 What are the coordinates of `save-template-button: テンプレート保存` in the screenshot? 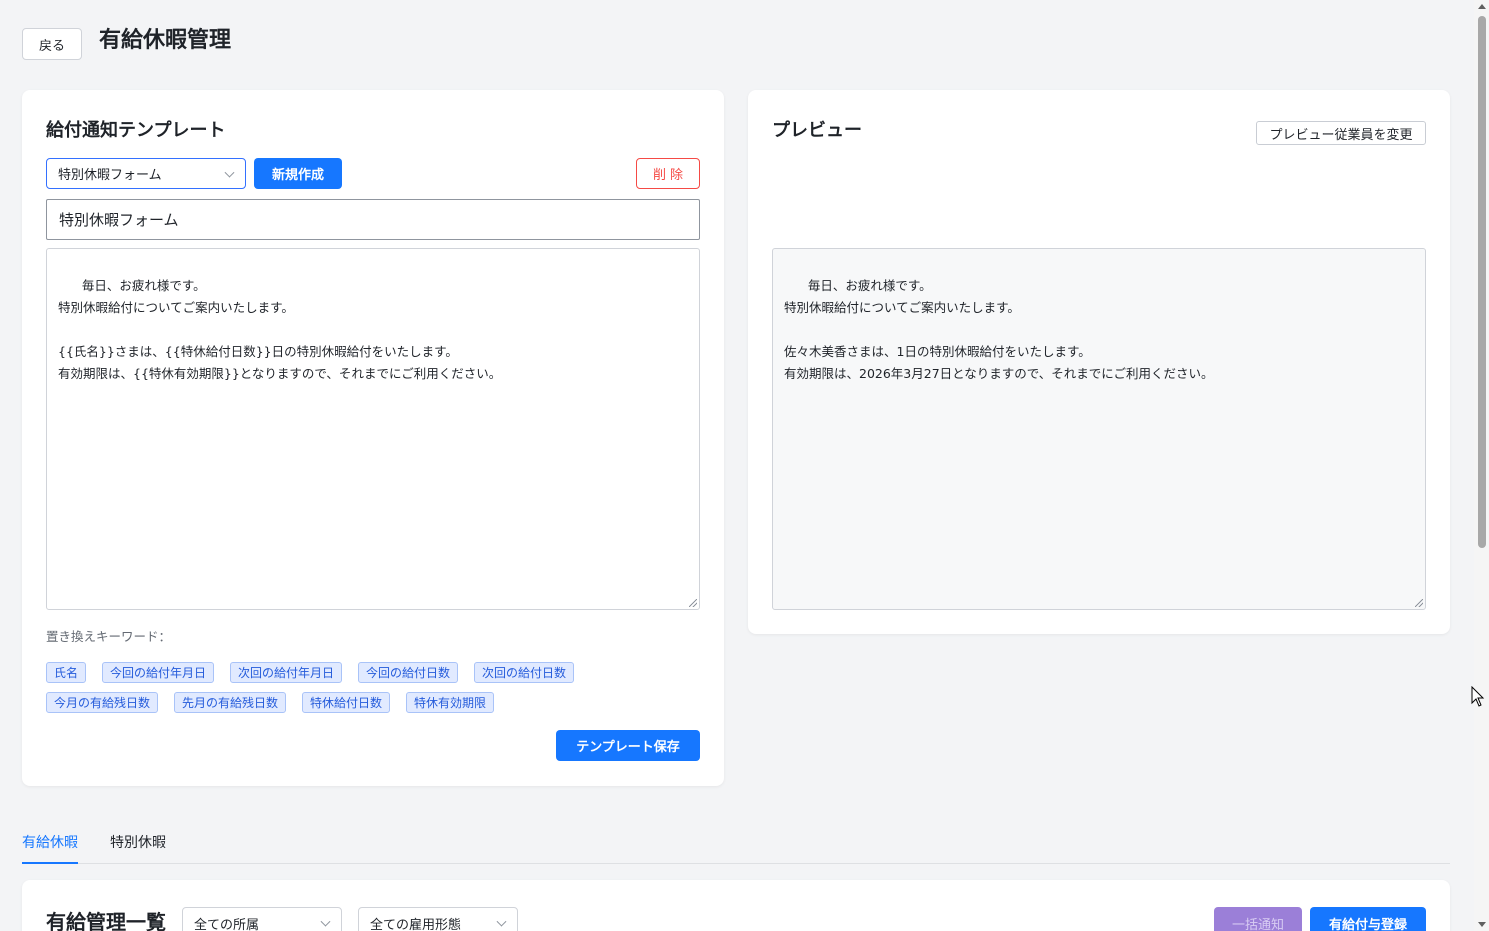 It's located at (628, 745).